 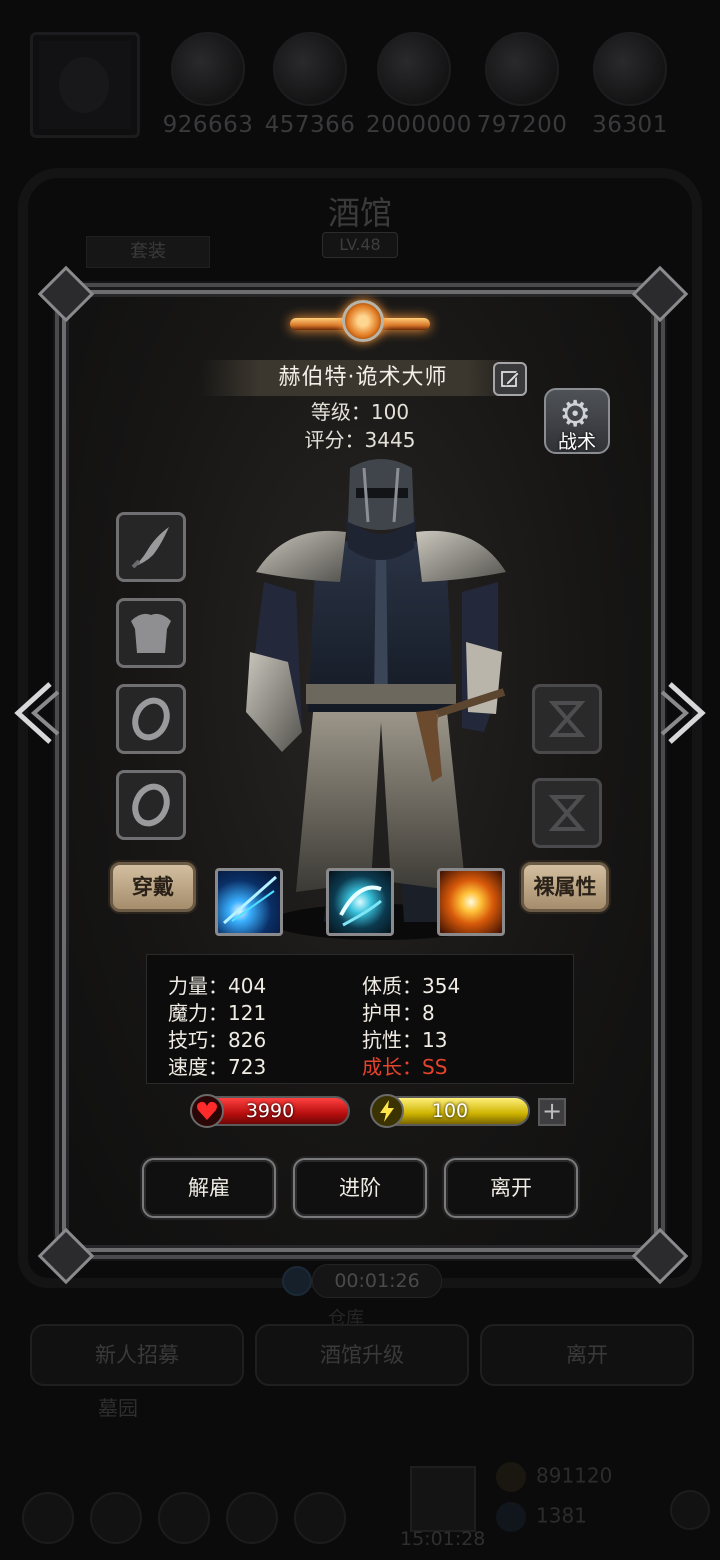 What do you see at coordinates (153, 887) in the screenshot?
I see `wear-button: 穿戴` at bounding box center [153, 887].